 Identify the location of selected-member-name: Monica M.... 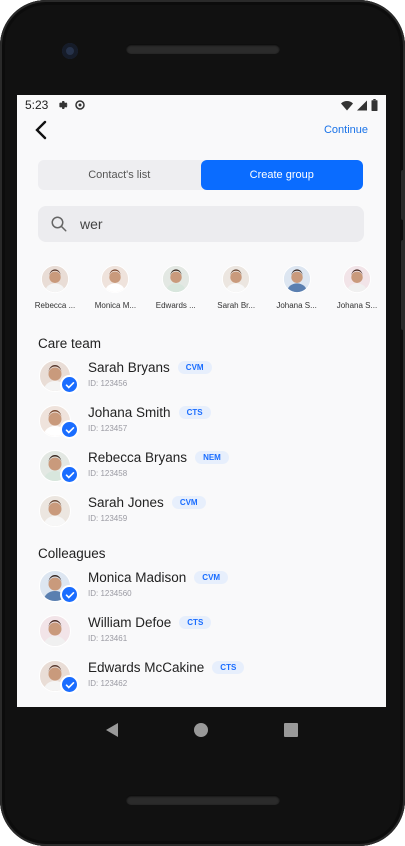
(115, 305).